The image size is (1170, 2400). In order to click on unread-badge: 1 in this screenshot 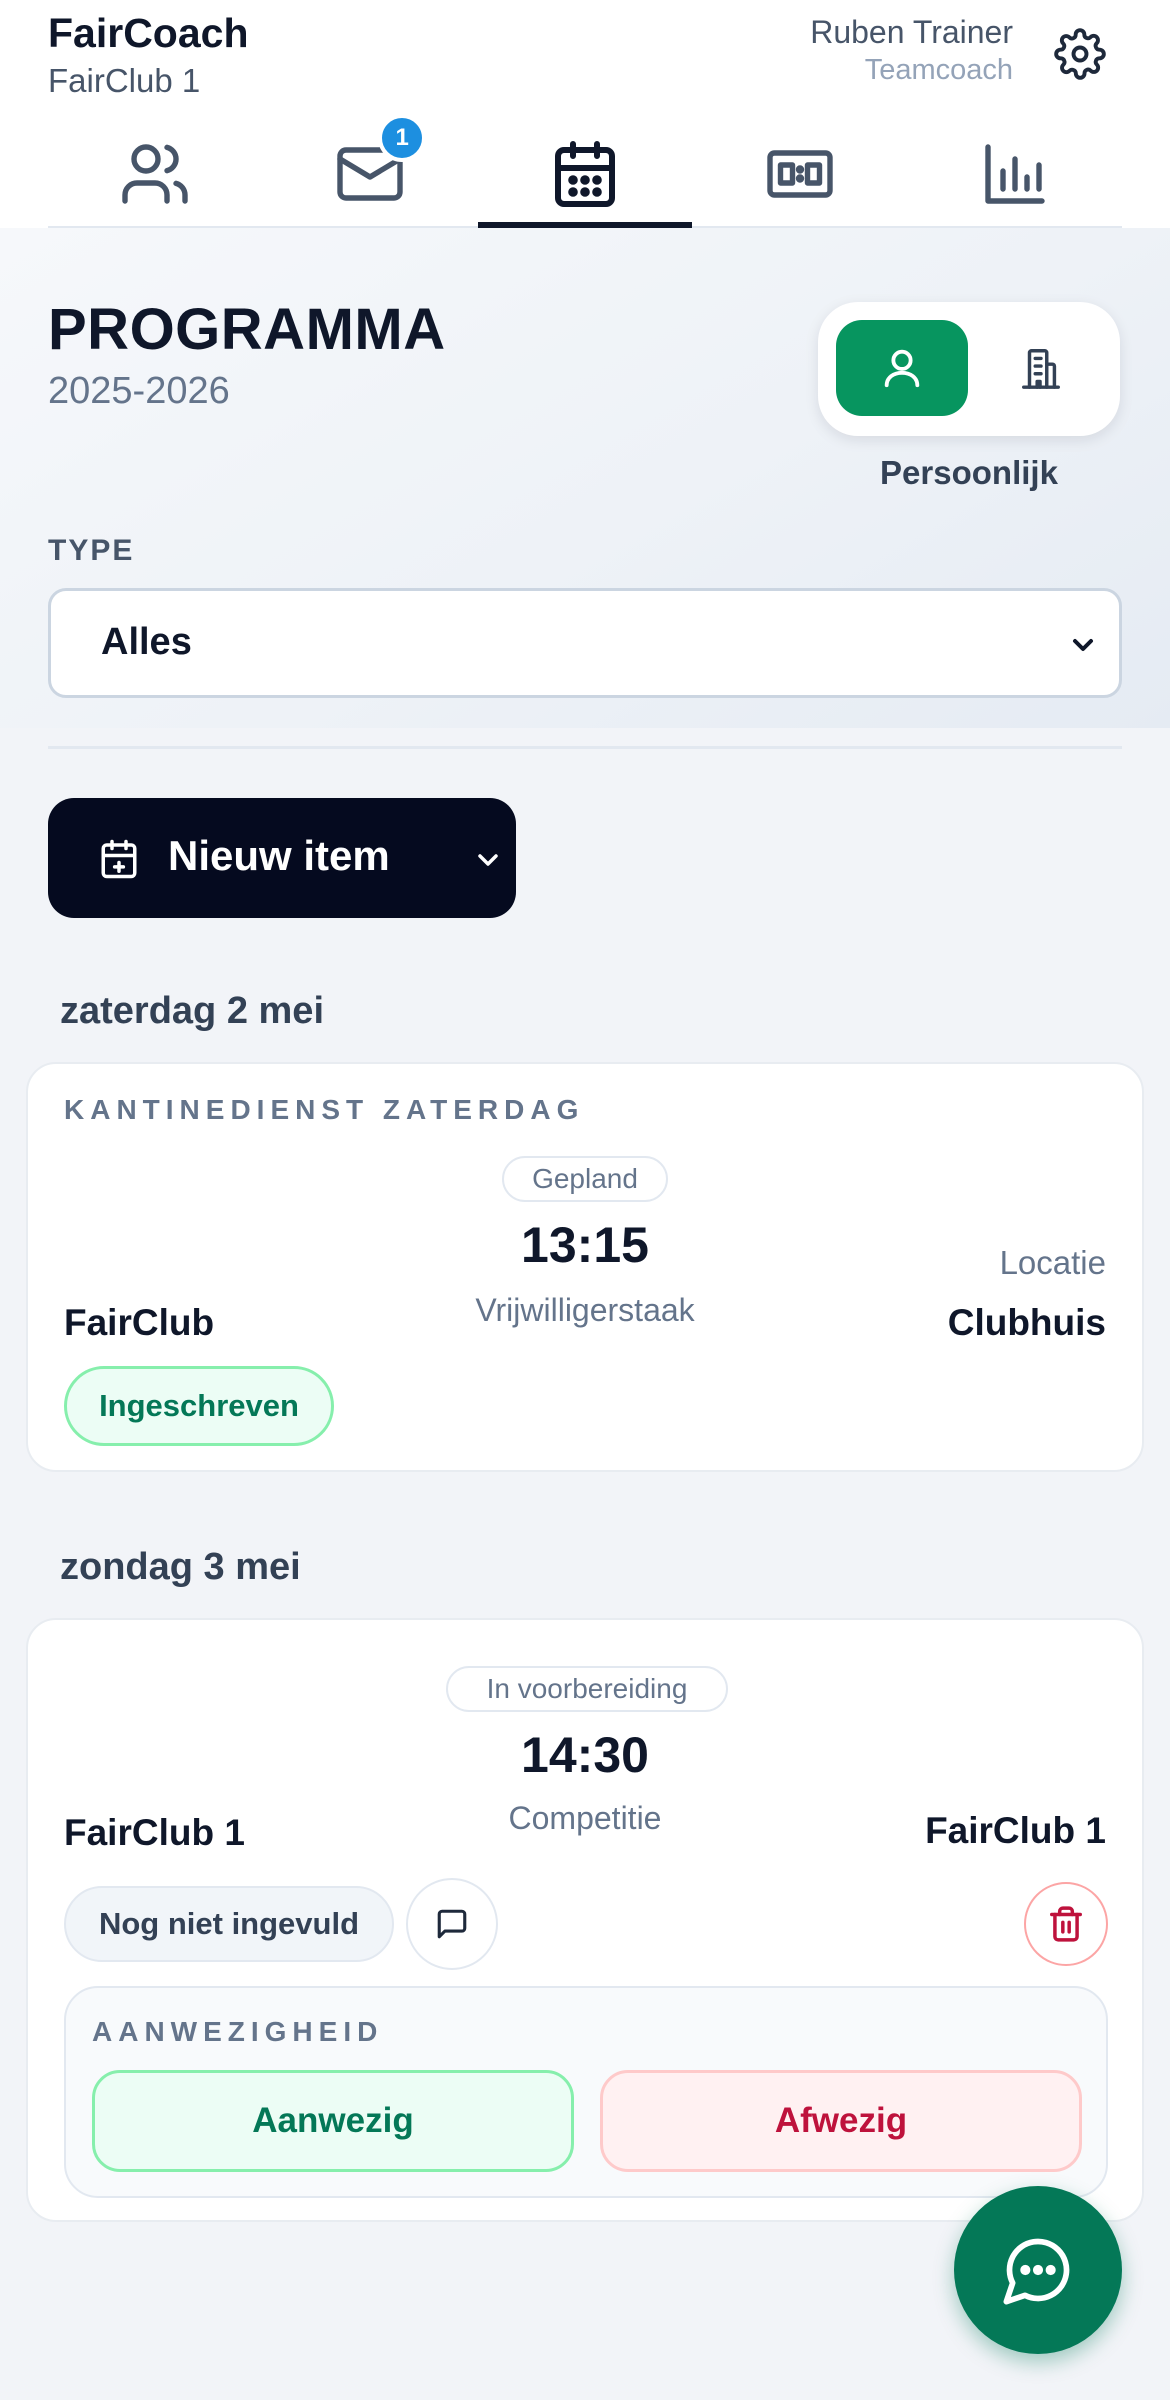, I will do `click(402, 138)`.